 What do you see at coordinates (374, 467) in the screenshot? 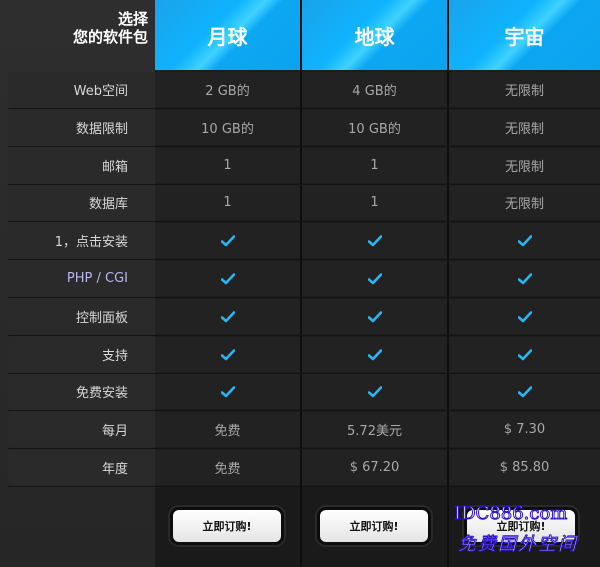
I see `feature-value: $ 67.20` at bounding box center [374, 467].